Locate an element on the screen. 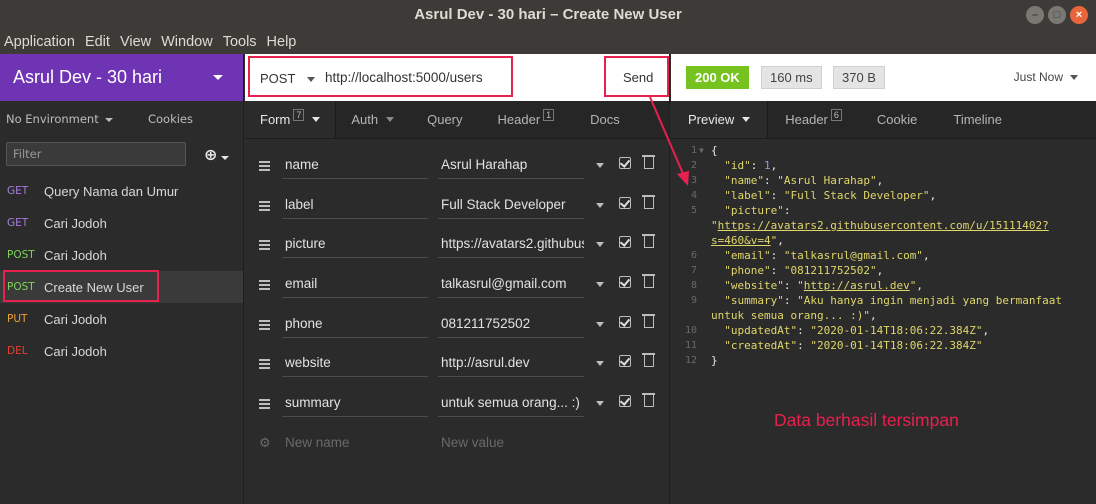 The width and height of the screenshot is (1096, 504). tab-cookie: Cookie is located at coordinates (897, 119).